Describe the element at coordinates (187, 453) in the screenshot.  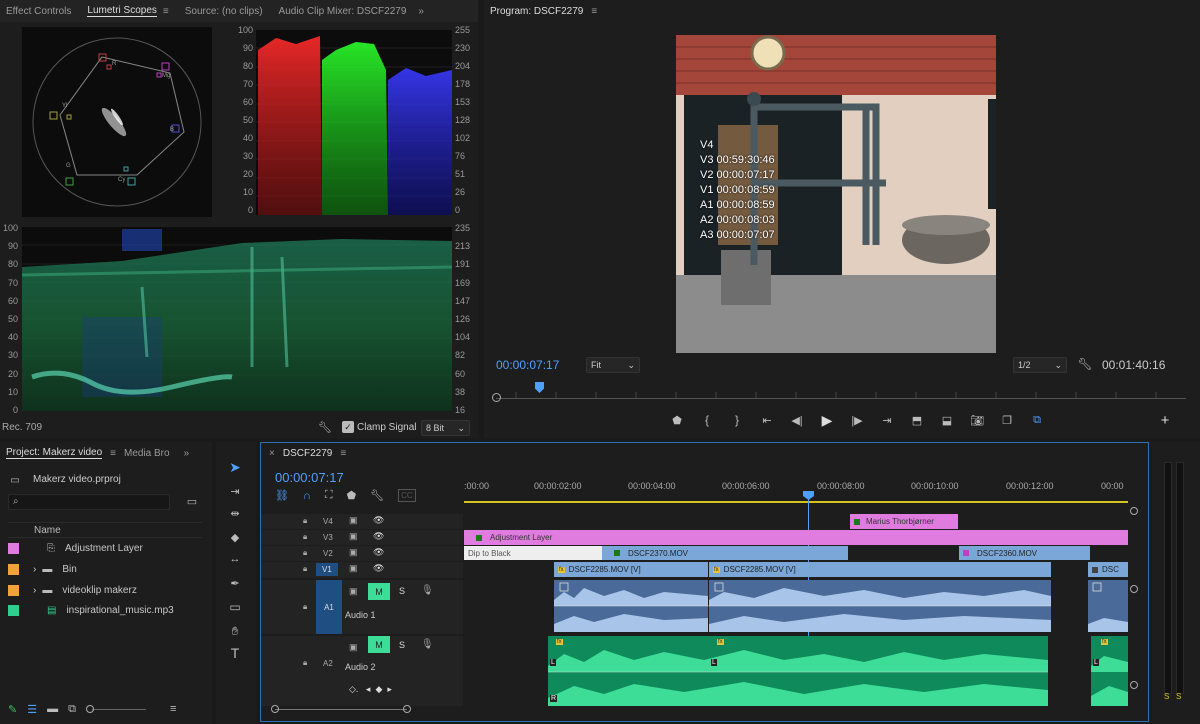
I see `more-tabs-icon: »` at that location.